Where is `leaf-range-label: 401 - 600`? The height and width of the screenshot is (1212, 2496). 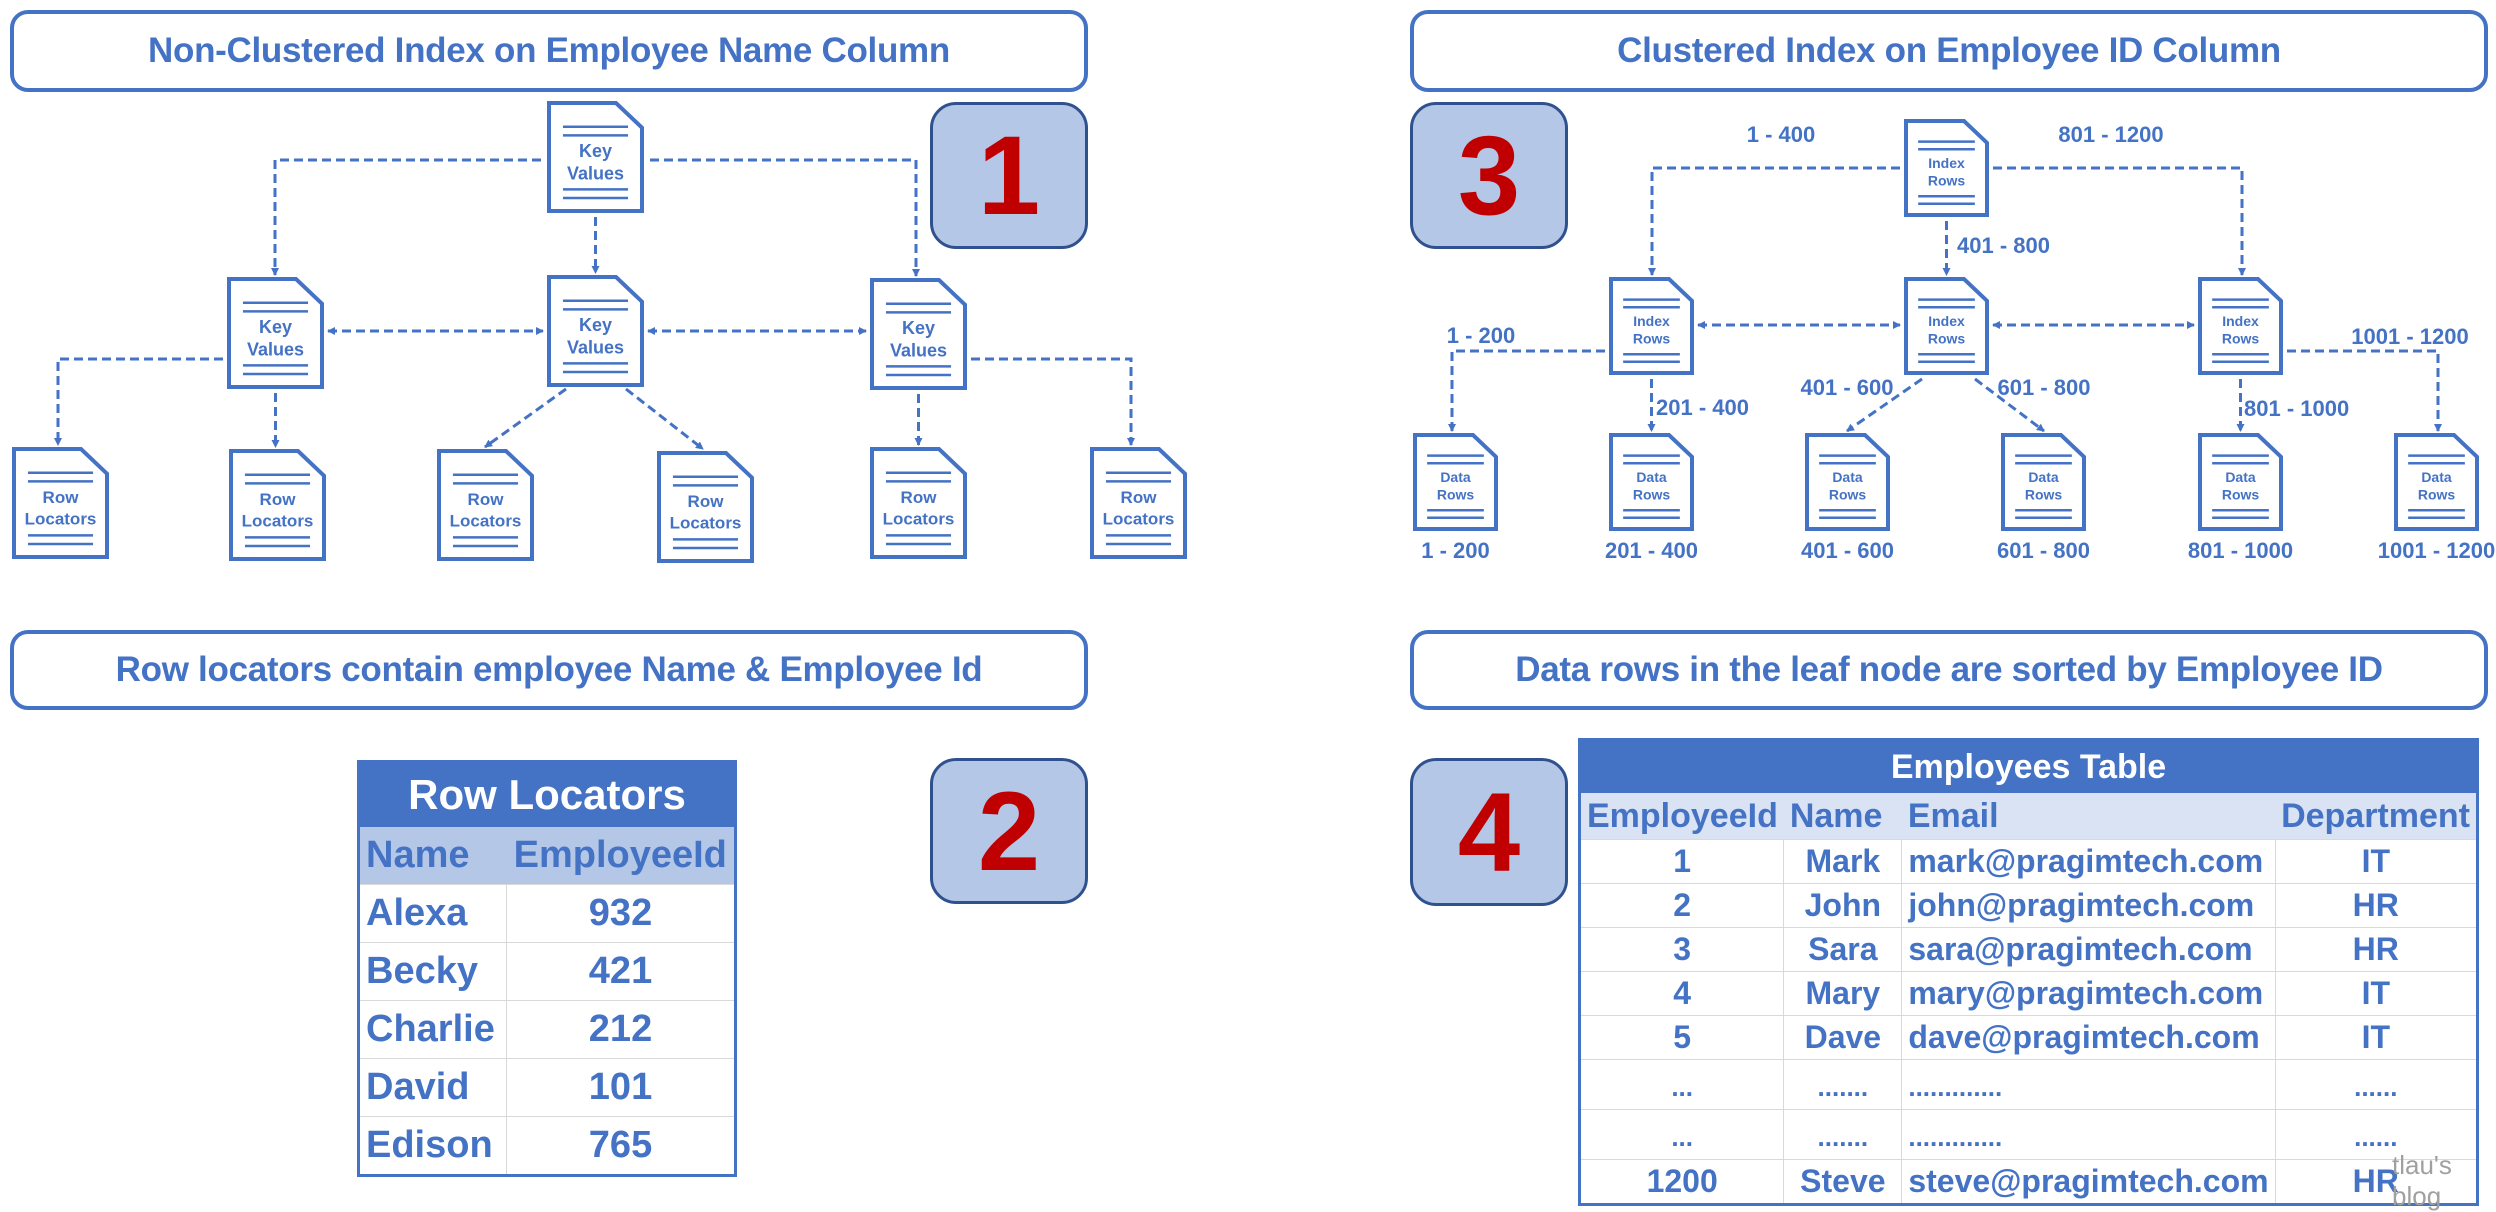 leaf-range-label: 401 - 600 is located at coordinates (1847, 550).